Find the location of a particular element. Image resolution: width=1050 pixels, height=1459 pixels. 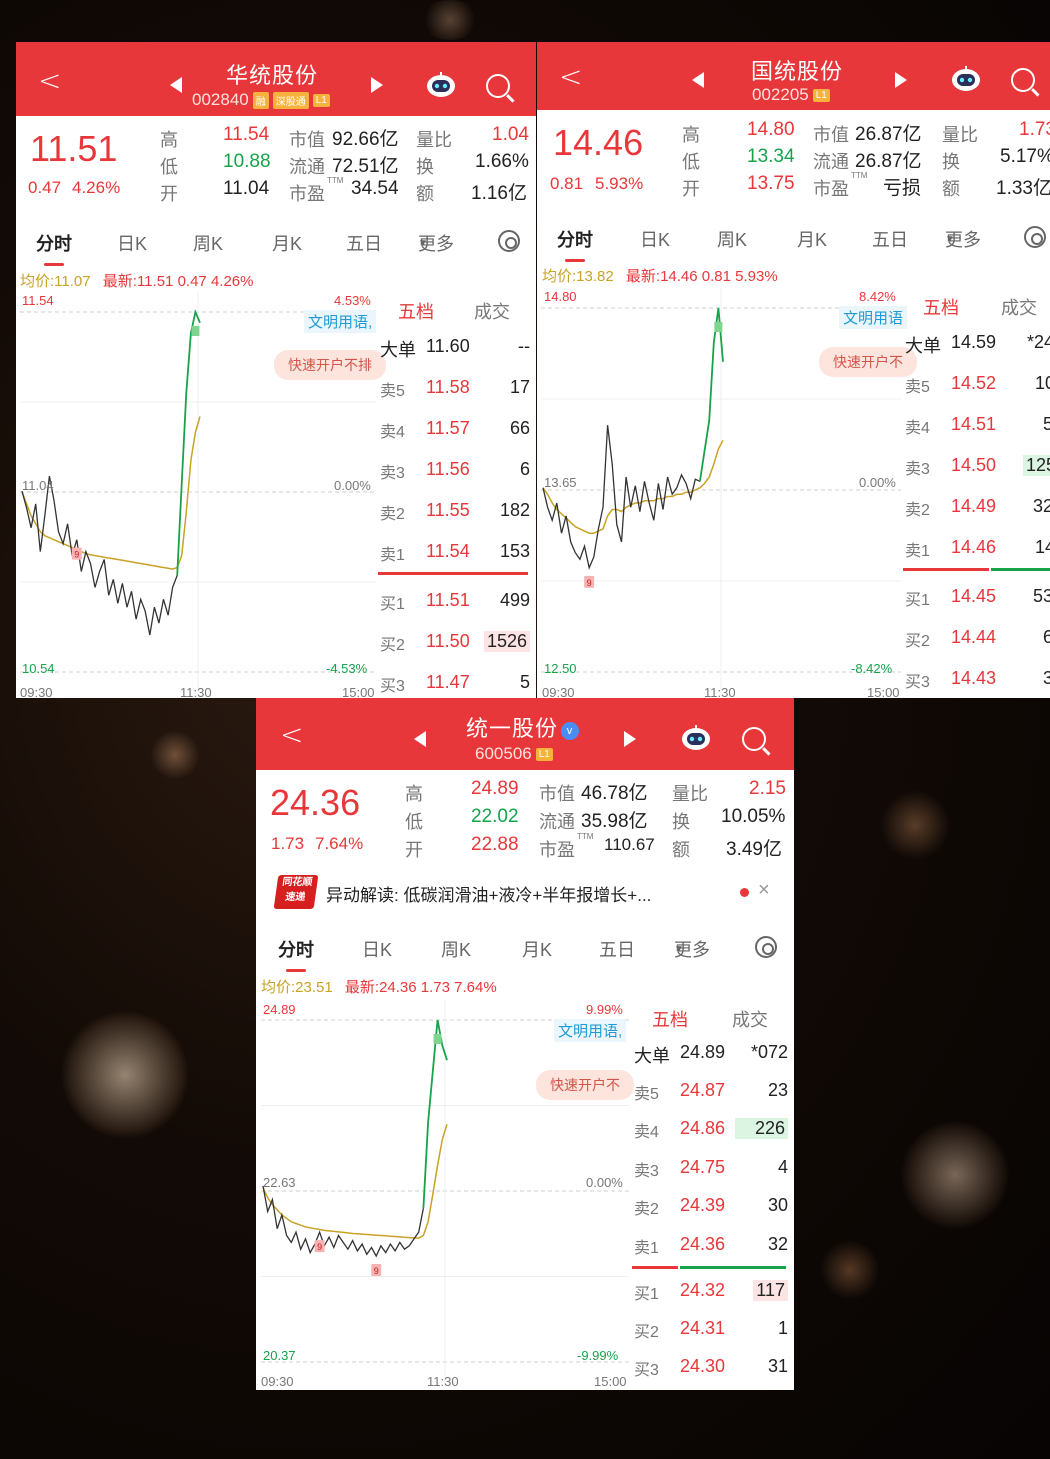

ask-label: 卖4 is located at coordinates (392, 432).